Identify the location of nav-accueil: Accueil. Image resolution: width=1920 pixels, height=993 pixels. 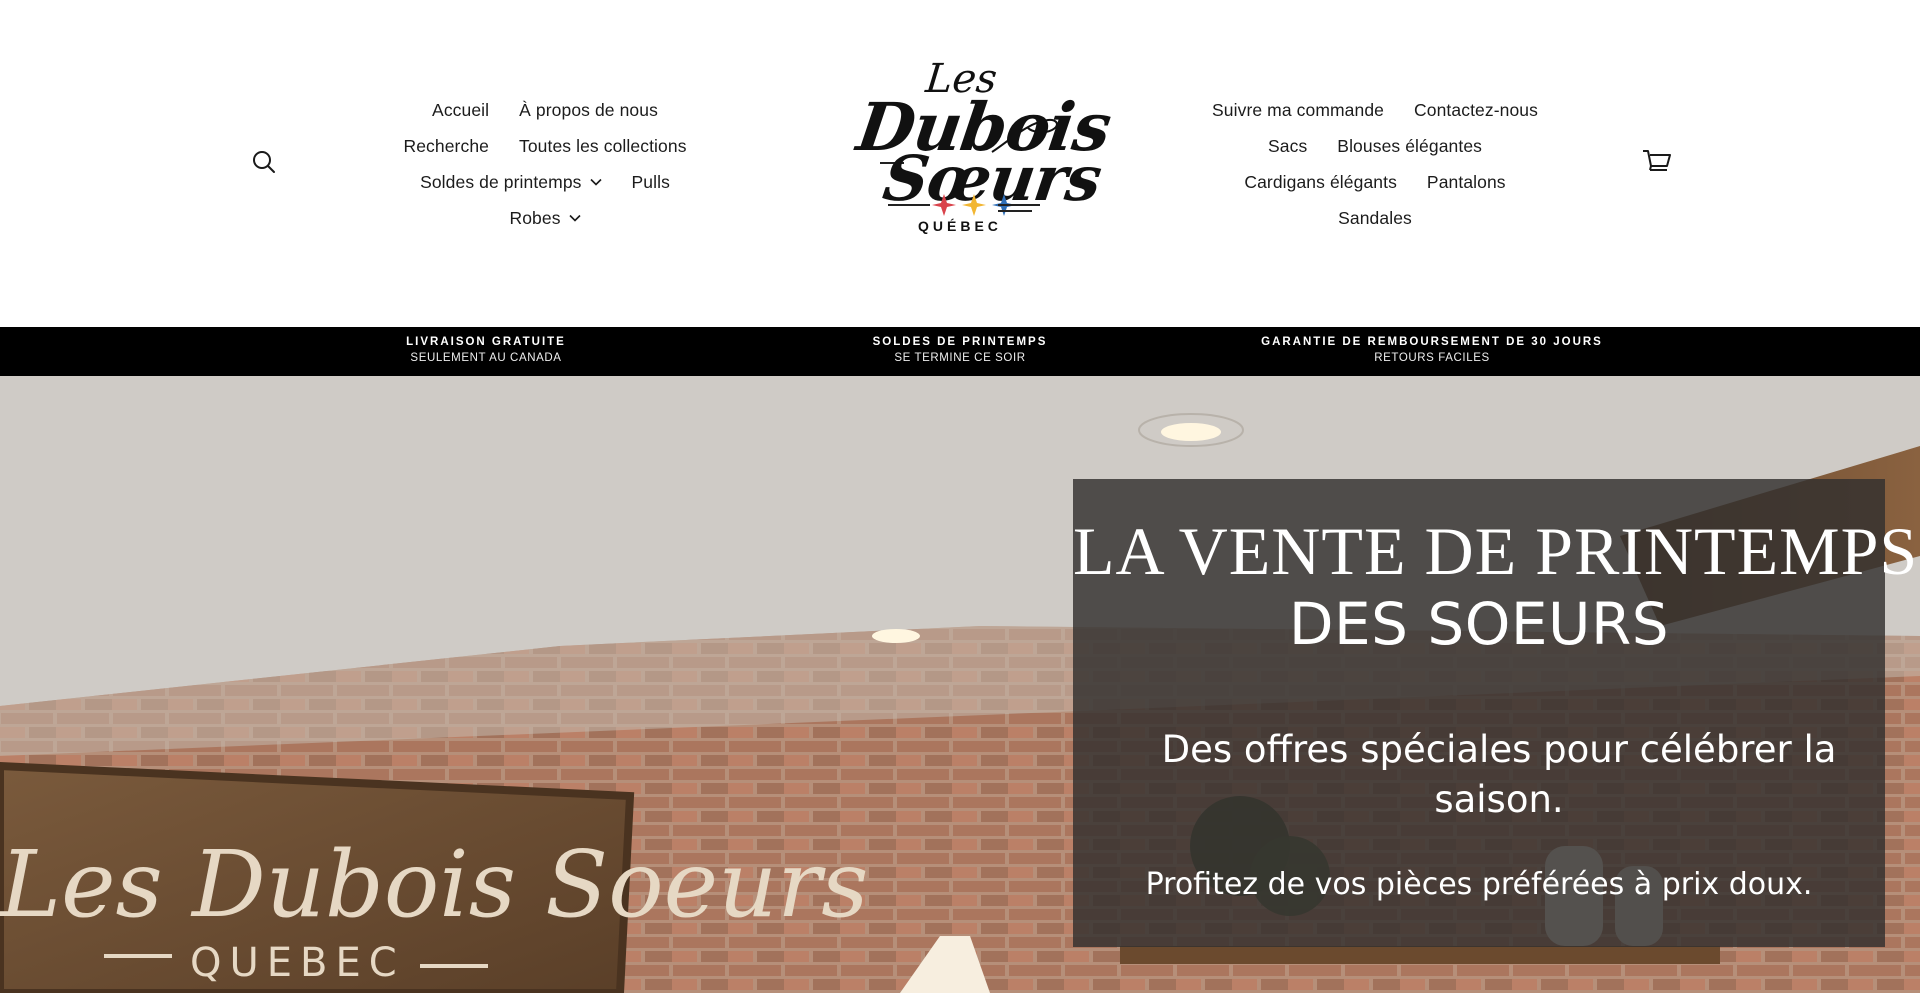
(460, 110).